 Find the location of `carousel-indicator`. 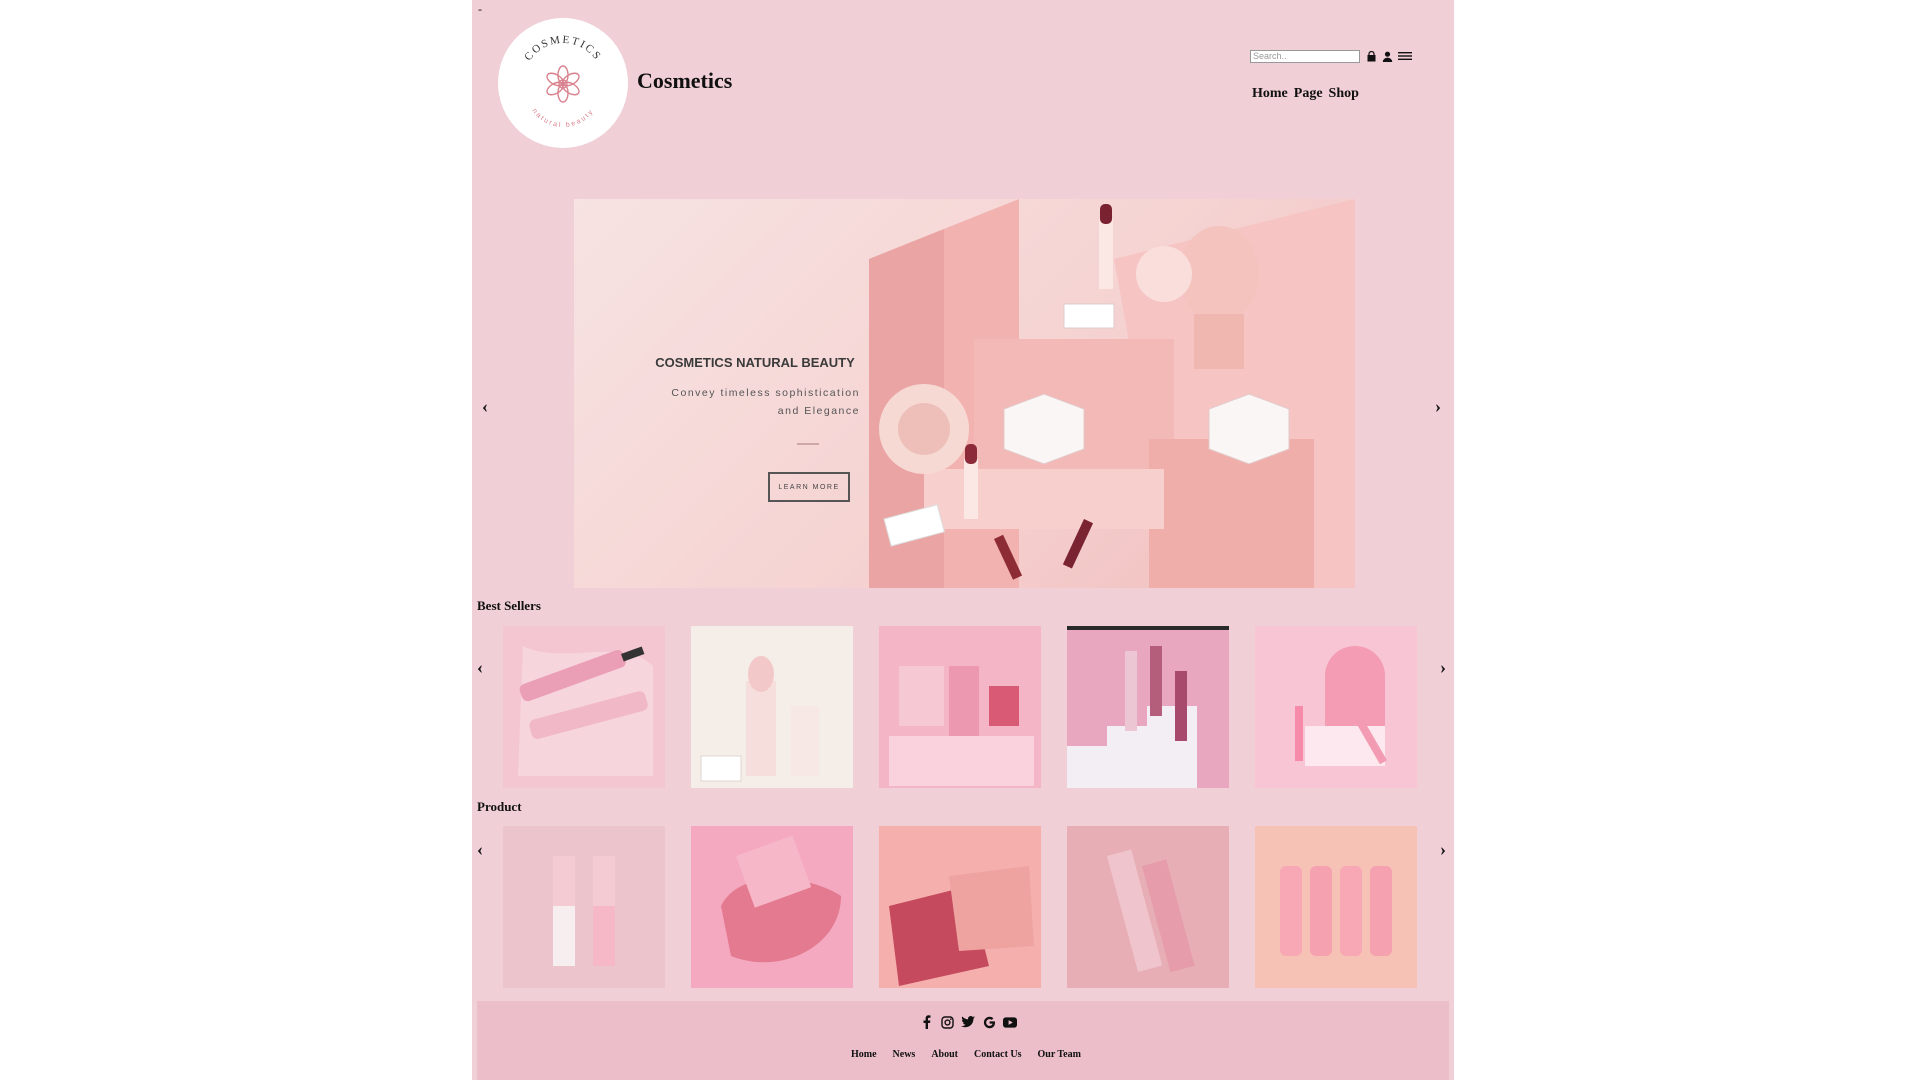

carousel-indicator is located at coordinates (808, 444).